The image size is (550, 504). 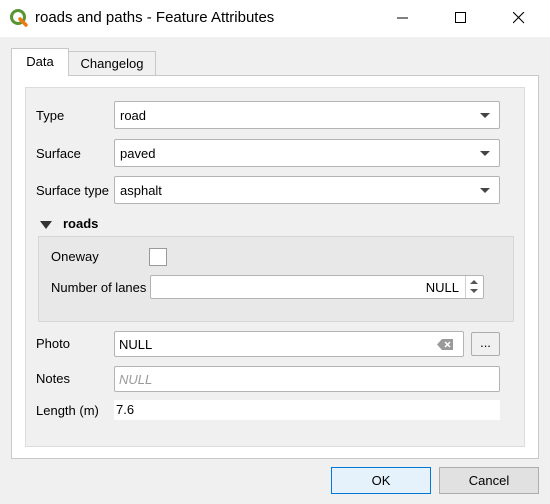 What do you see at coordinates (445, 346) in the screenshot?
I see `clear-field-icon` at bounding box center [445, 346].